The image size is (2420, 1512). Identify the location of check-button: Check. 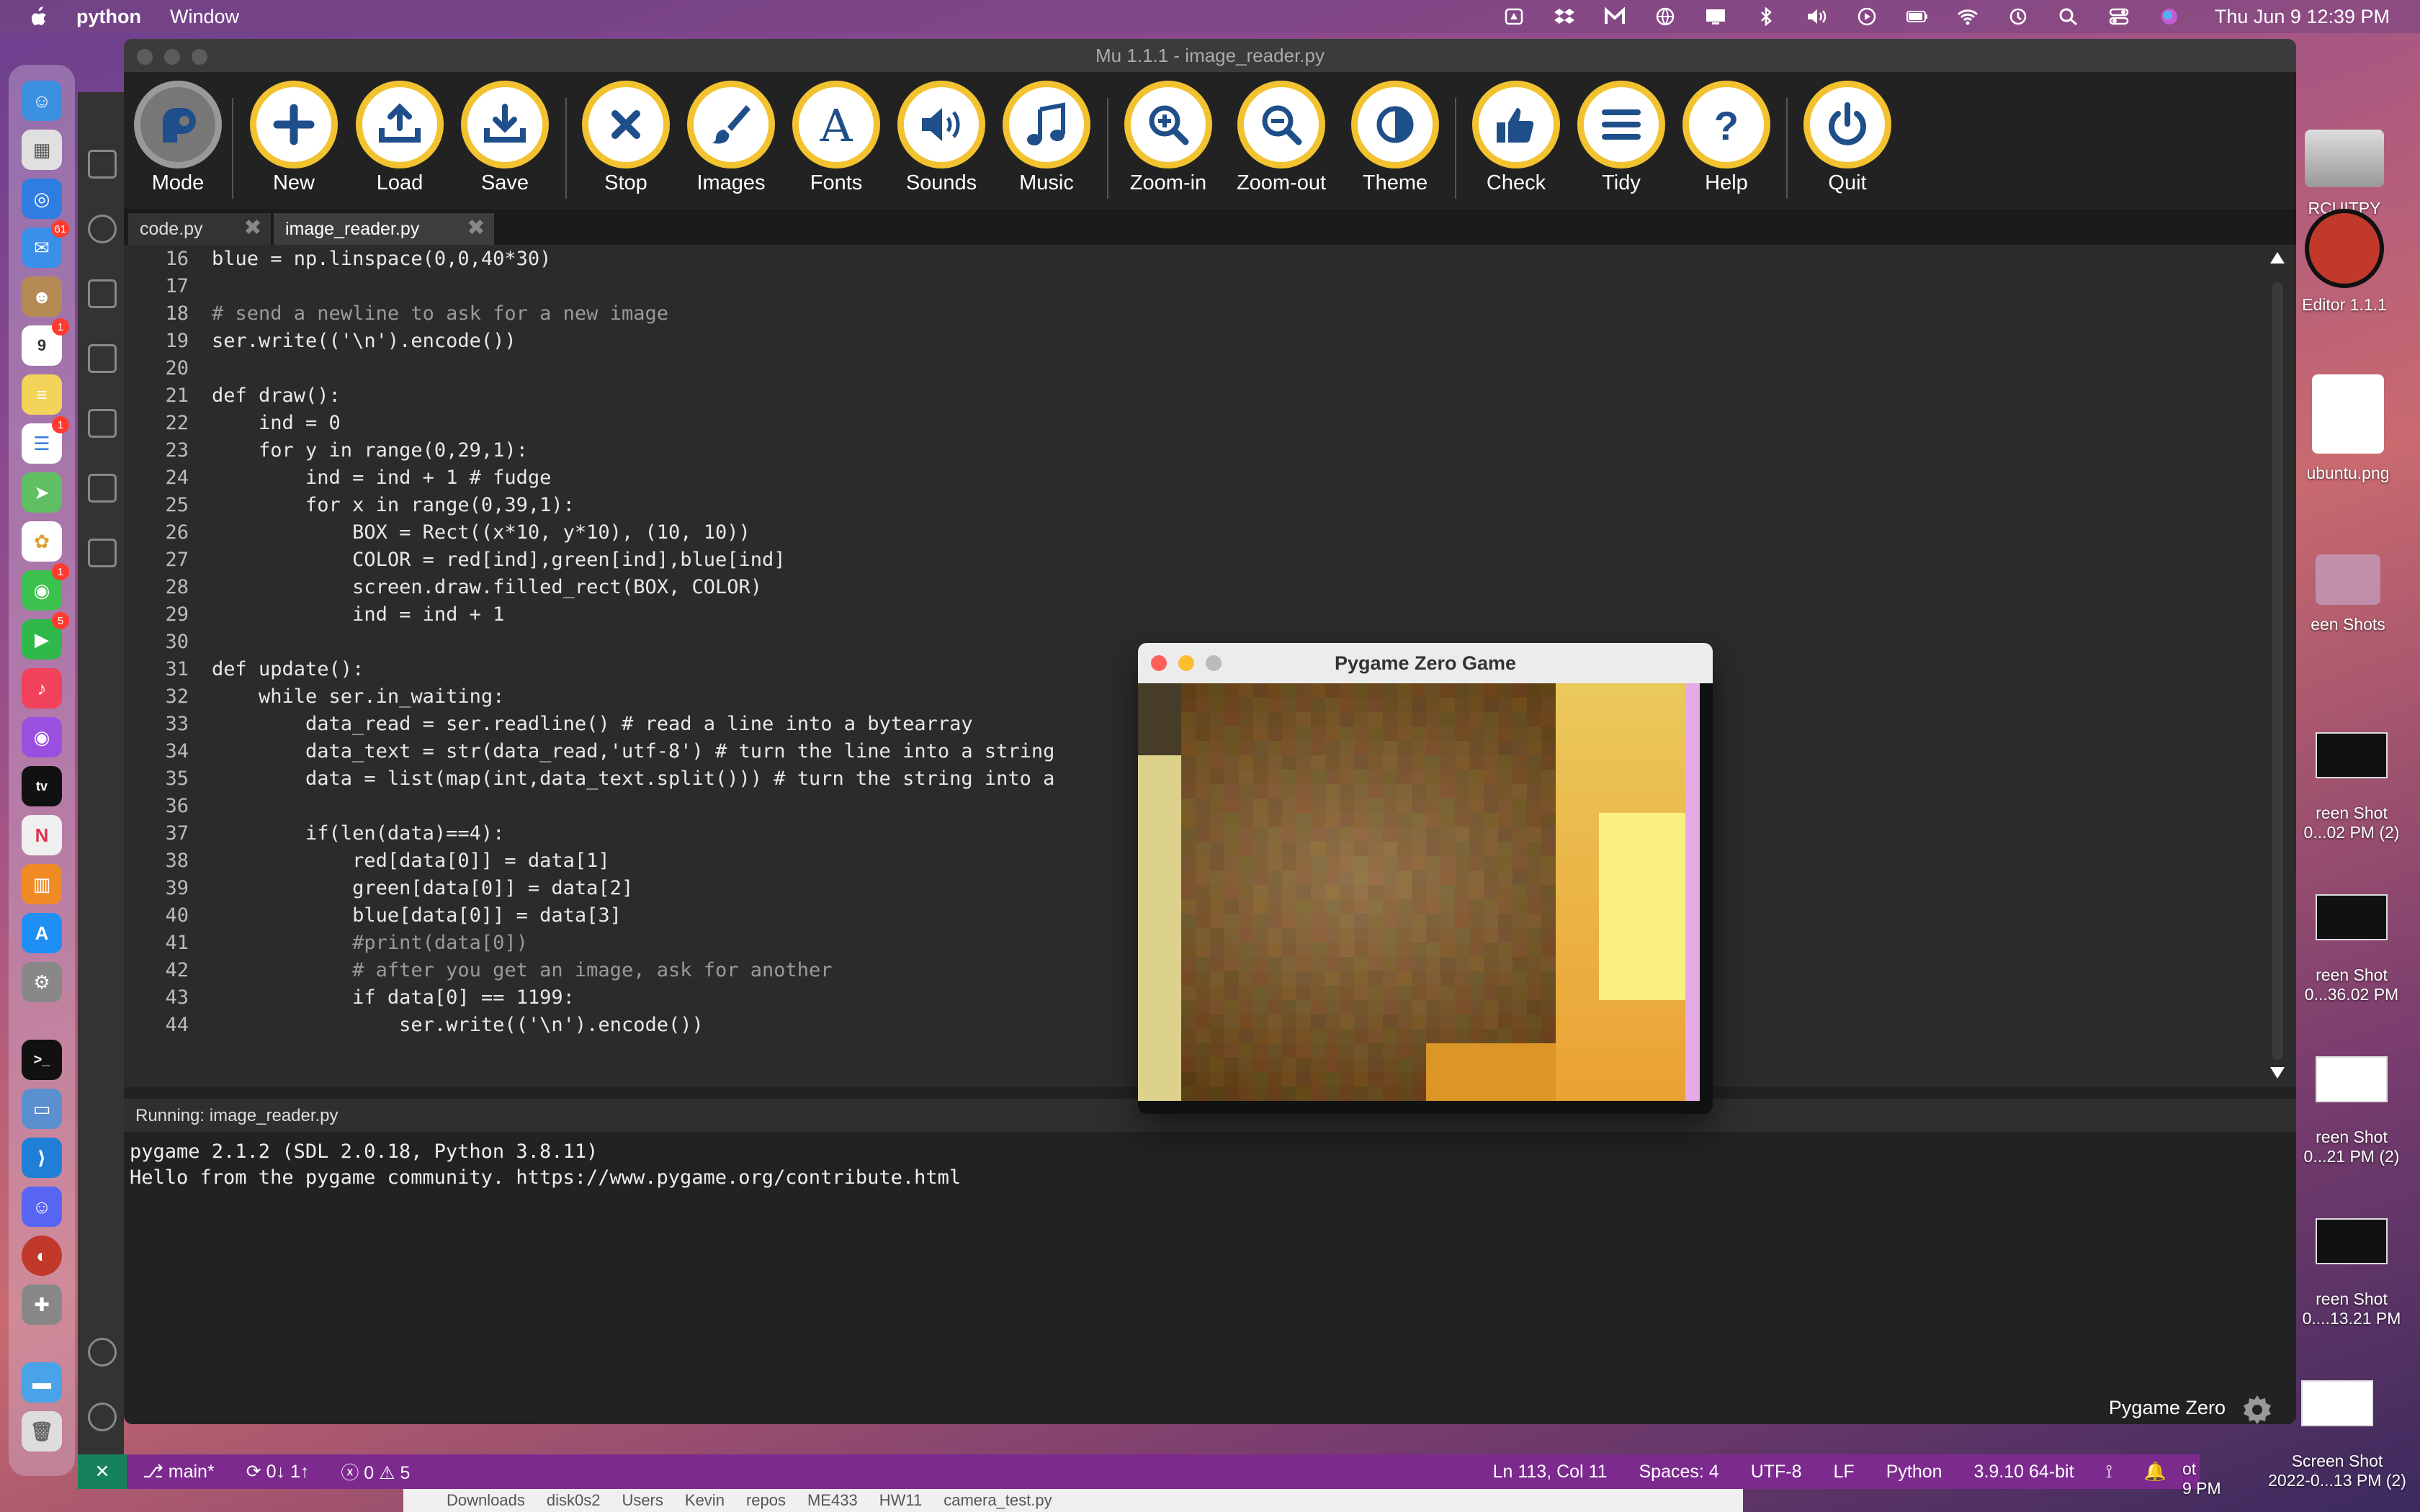
(1516, 138).